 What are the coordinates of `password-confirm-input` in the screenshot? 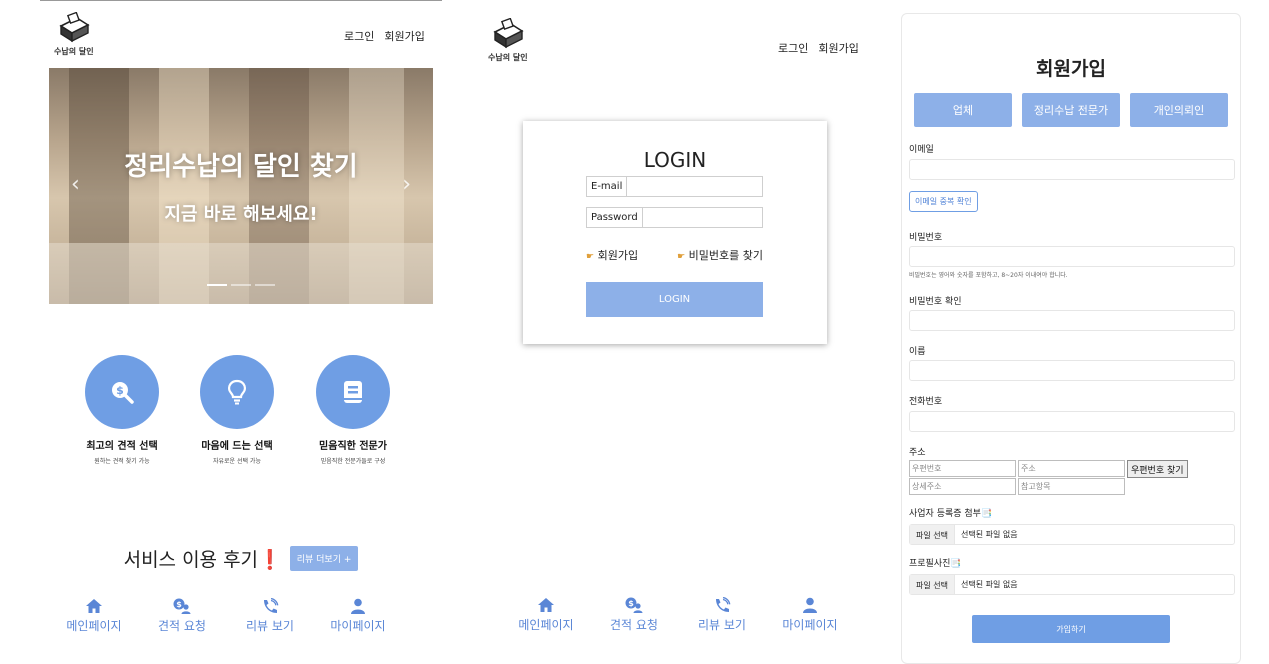 It's located at (1072, 320).